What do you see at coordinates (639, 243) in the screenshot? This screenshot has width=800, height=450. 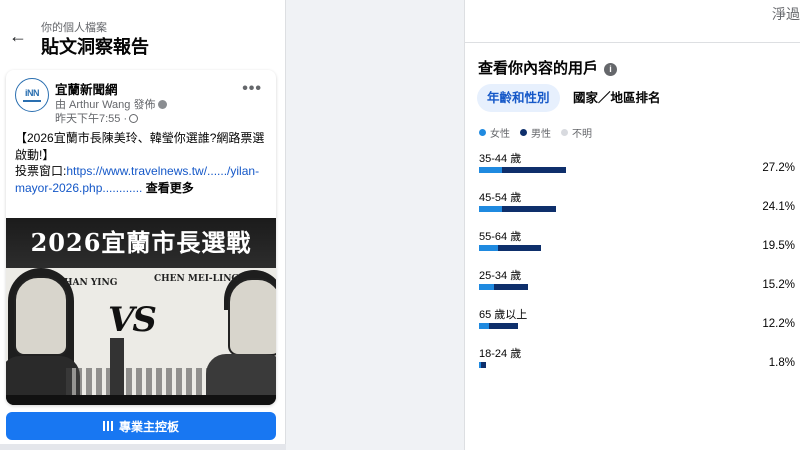 I see `age-row: 55-64 歲 19.5%` at bounding box center [639, 243].